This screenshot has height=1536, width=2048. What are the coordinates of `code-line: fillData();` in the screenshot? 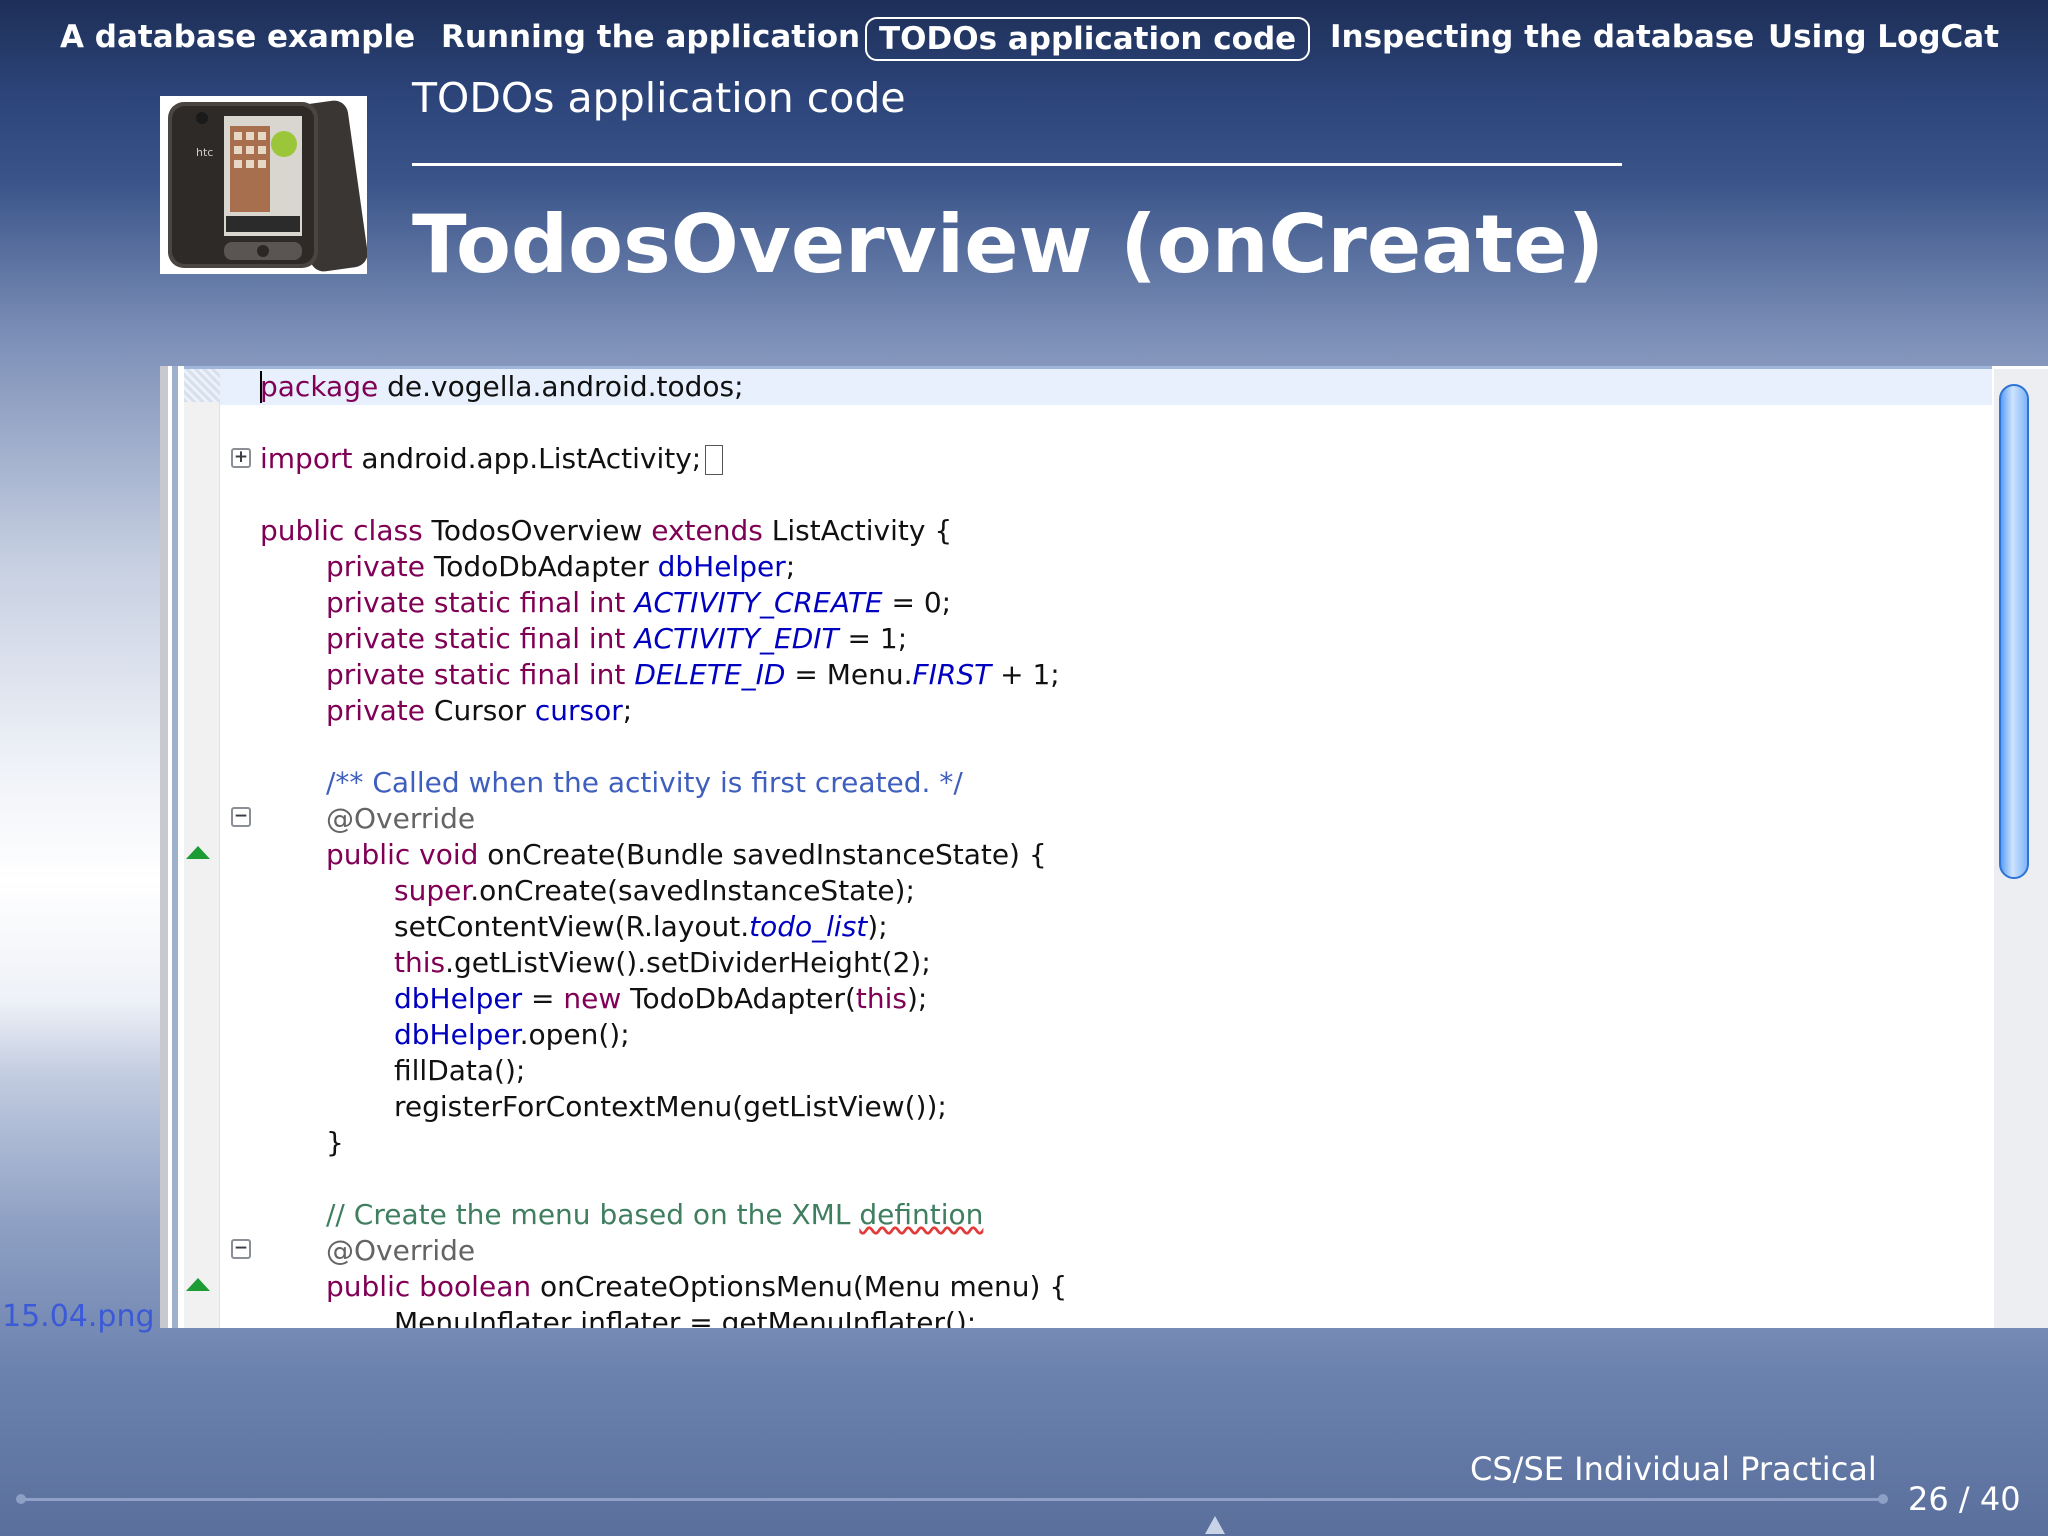 It's located at (460, 1070).